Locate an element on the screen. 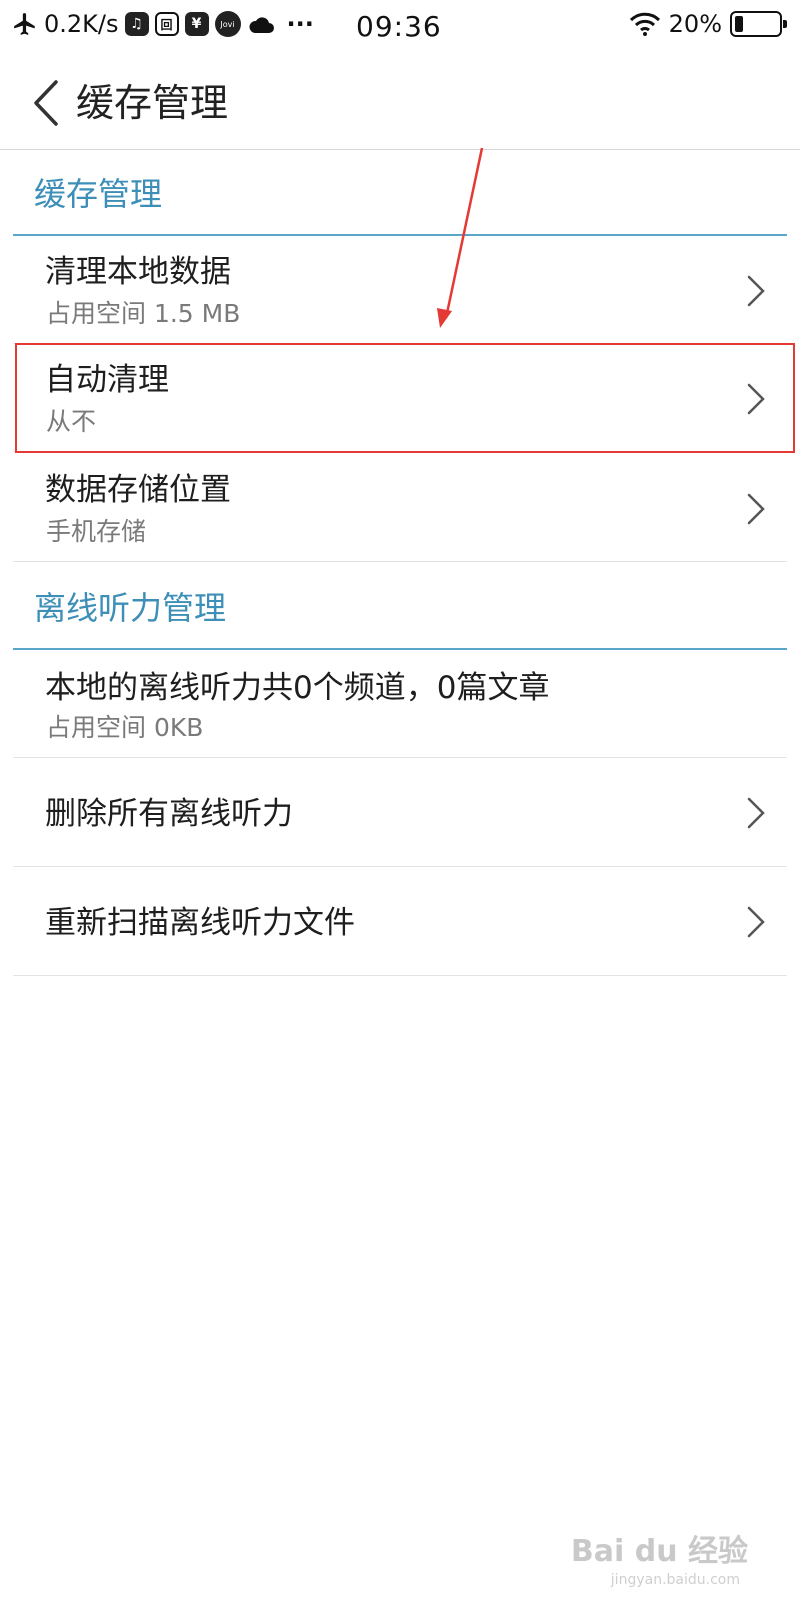  battery-icon is located at coordinates (758, 24).